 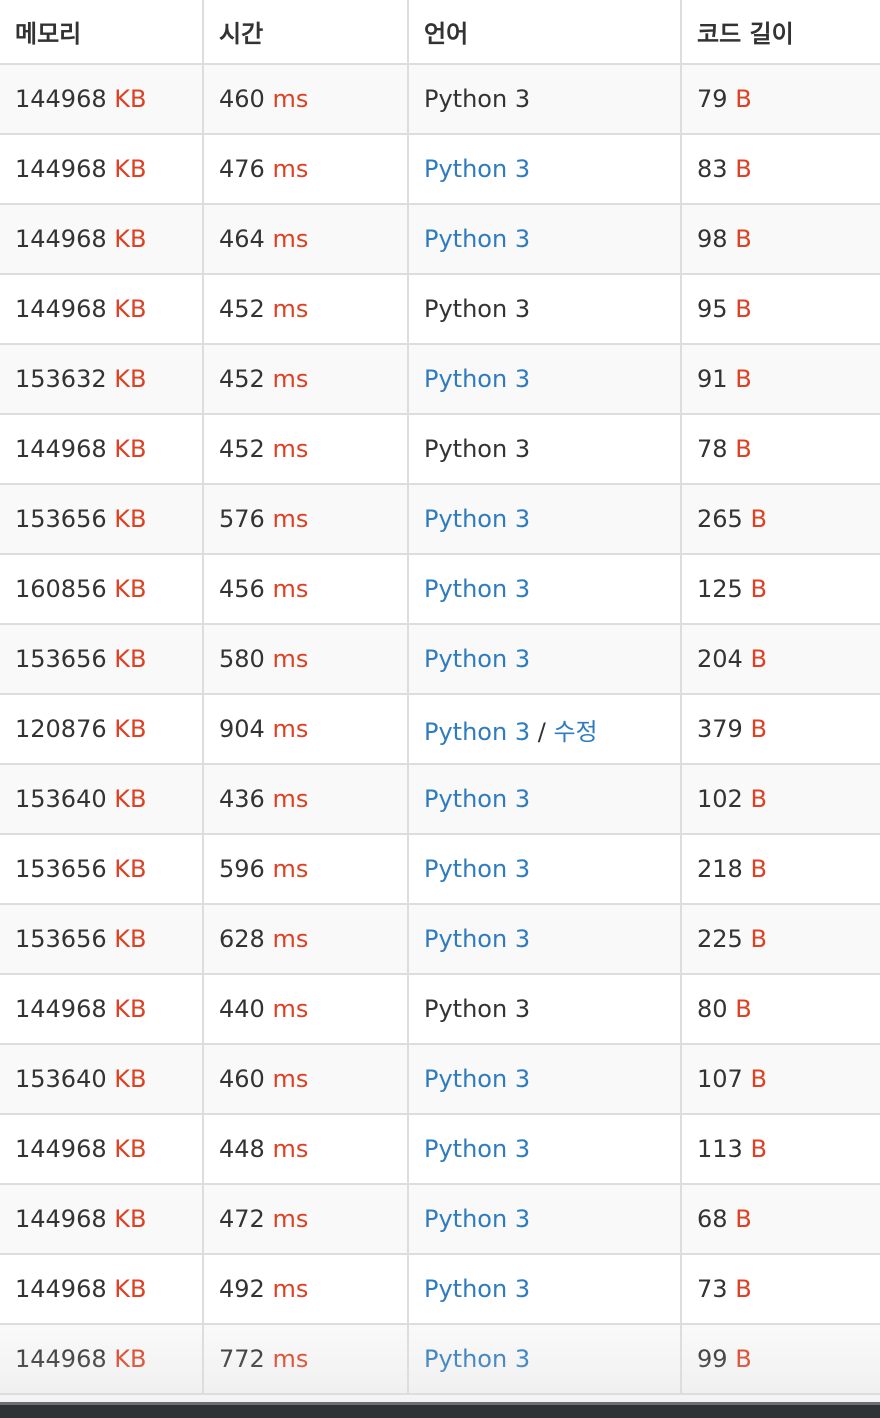 I want to click on table-row: 144968 KB 476 ms Python 3 83 B, so click(x=440, y=169).